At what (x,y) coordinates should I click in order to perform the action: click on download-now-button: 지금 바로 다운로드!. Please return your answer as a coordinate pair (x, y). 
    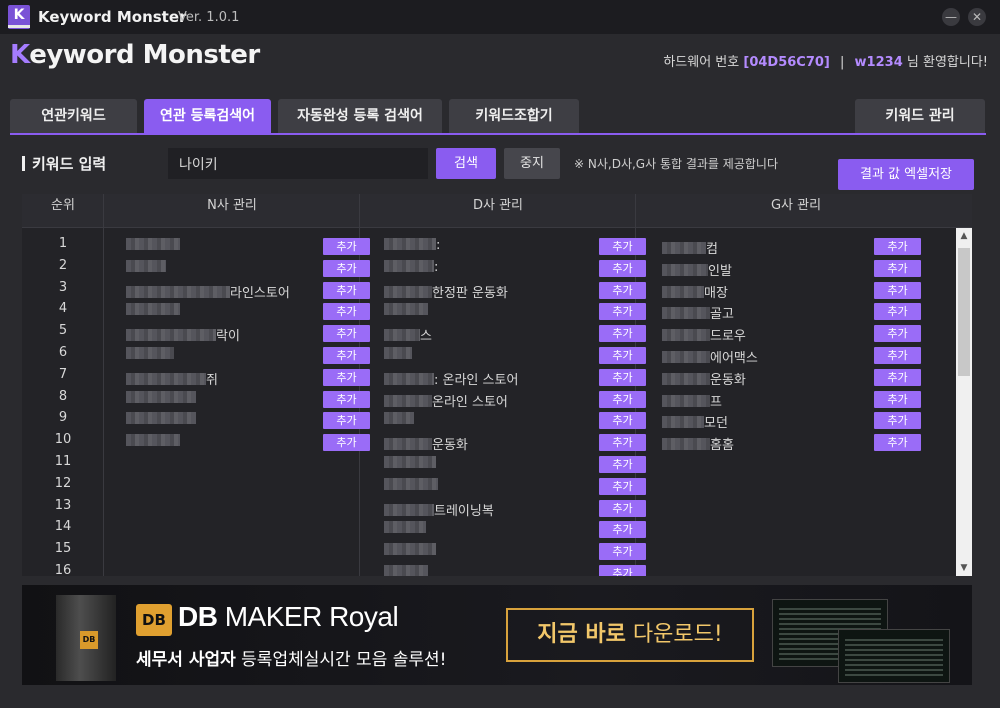
    Looking at the image, I should click on (630, 635).